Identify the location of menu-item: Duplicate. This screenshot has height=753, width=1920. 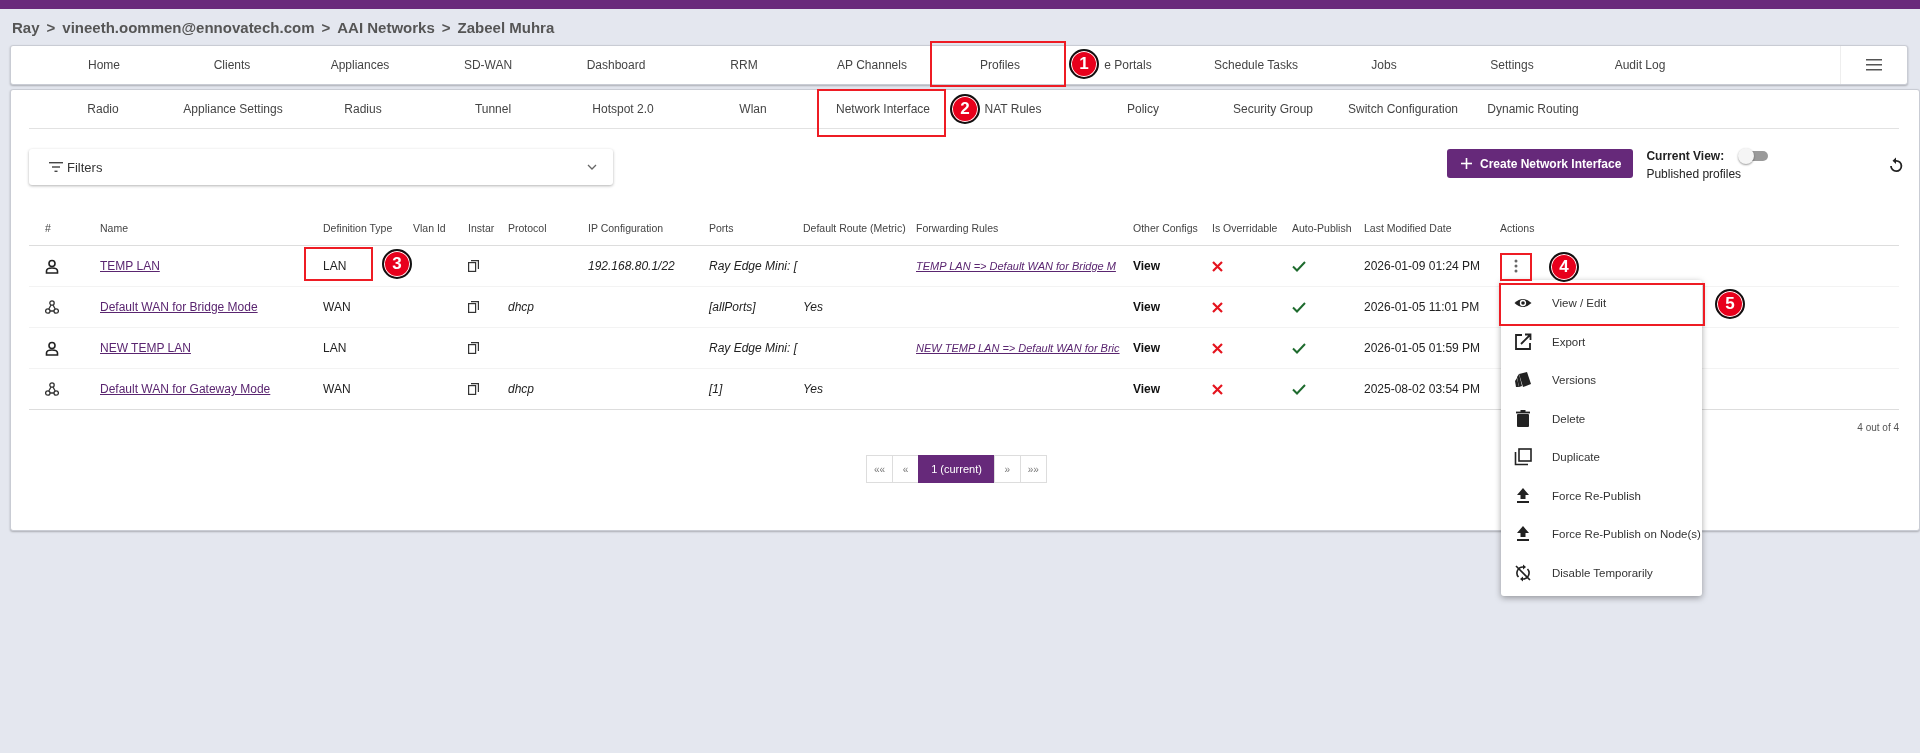
(1601, 457).